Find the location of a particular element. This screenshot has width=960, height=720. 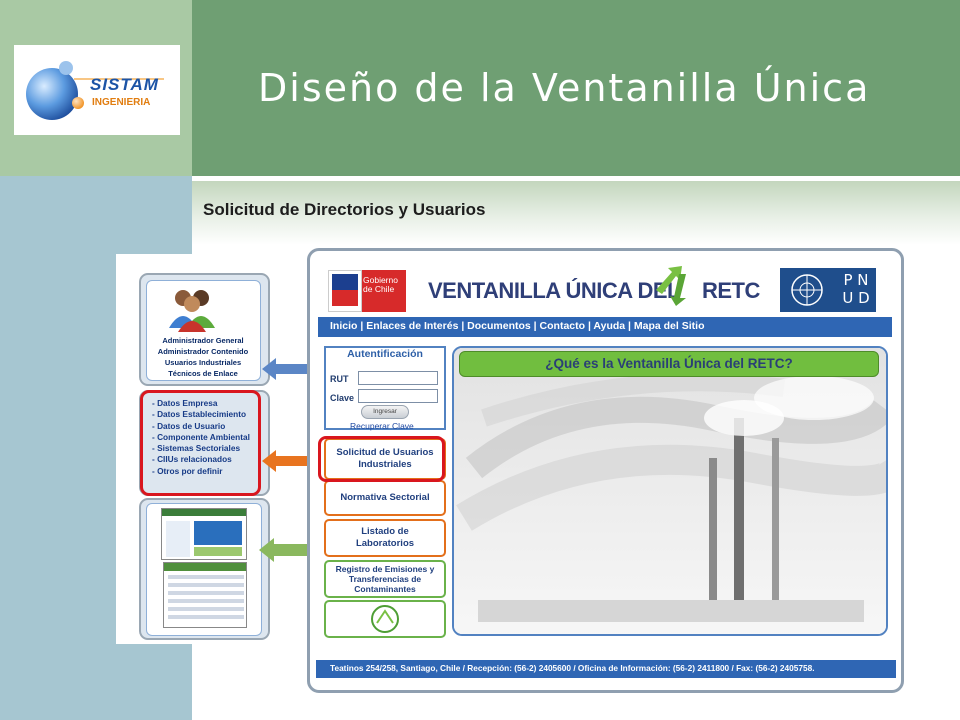

content-gray-bar is located at coordinates (671, 611).